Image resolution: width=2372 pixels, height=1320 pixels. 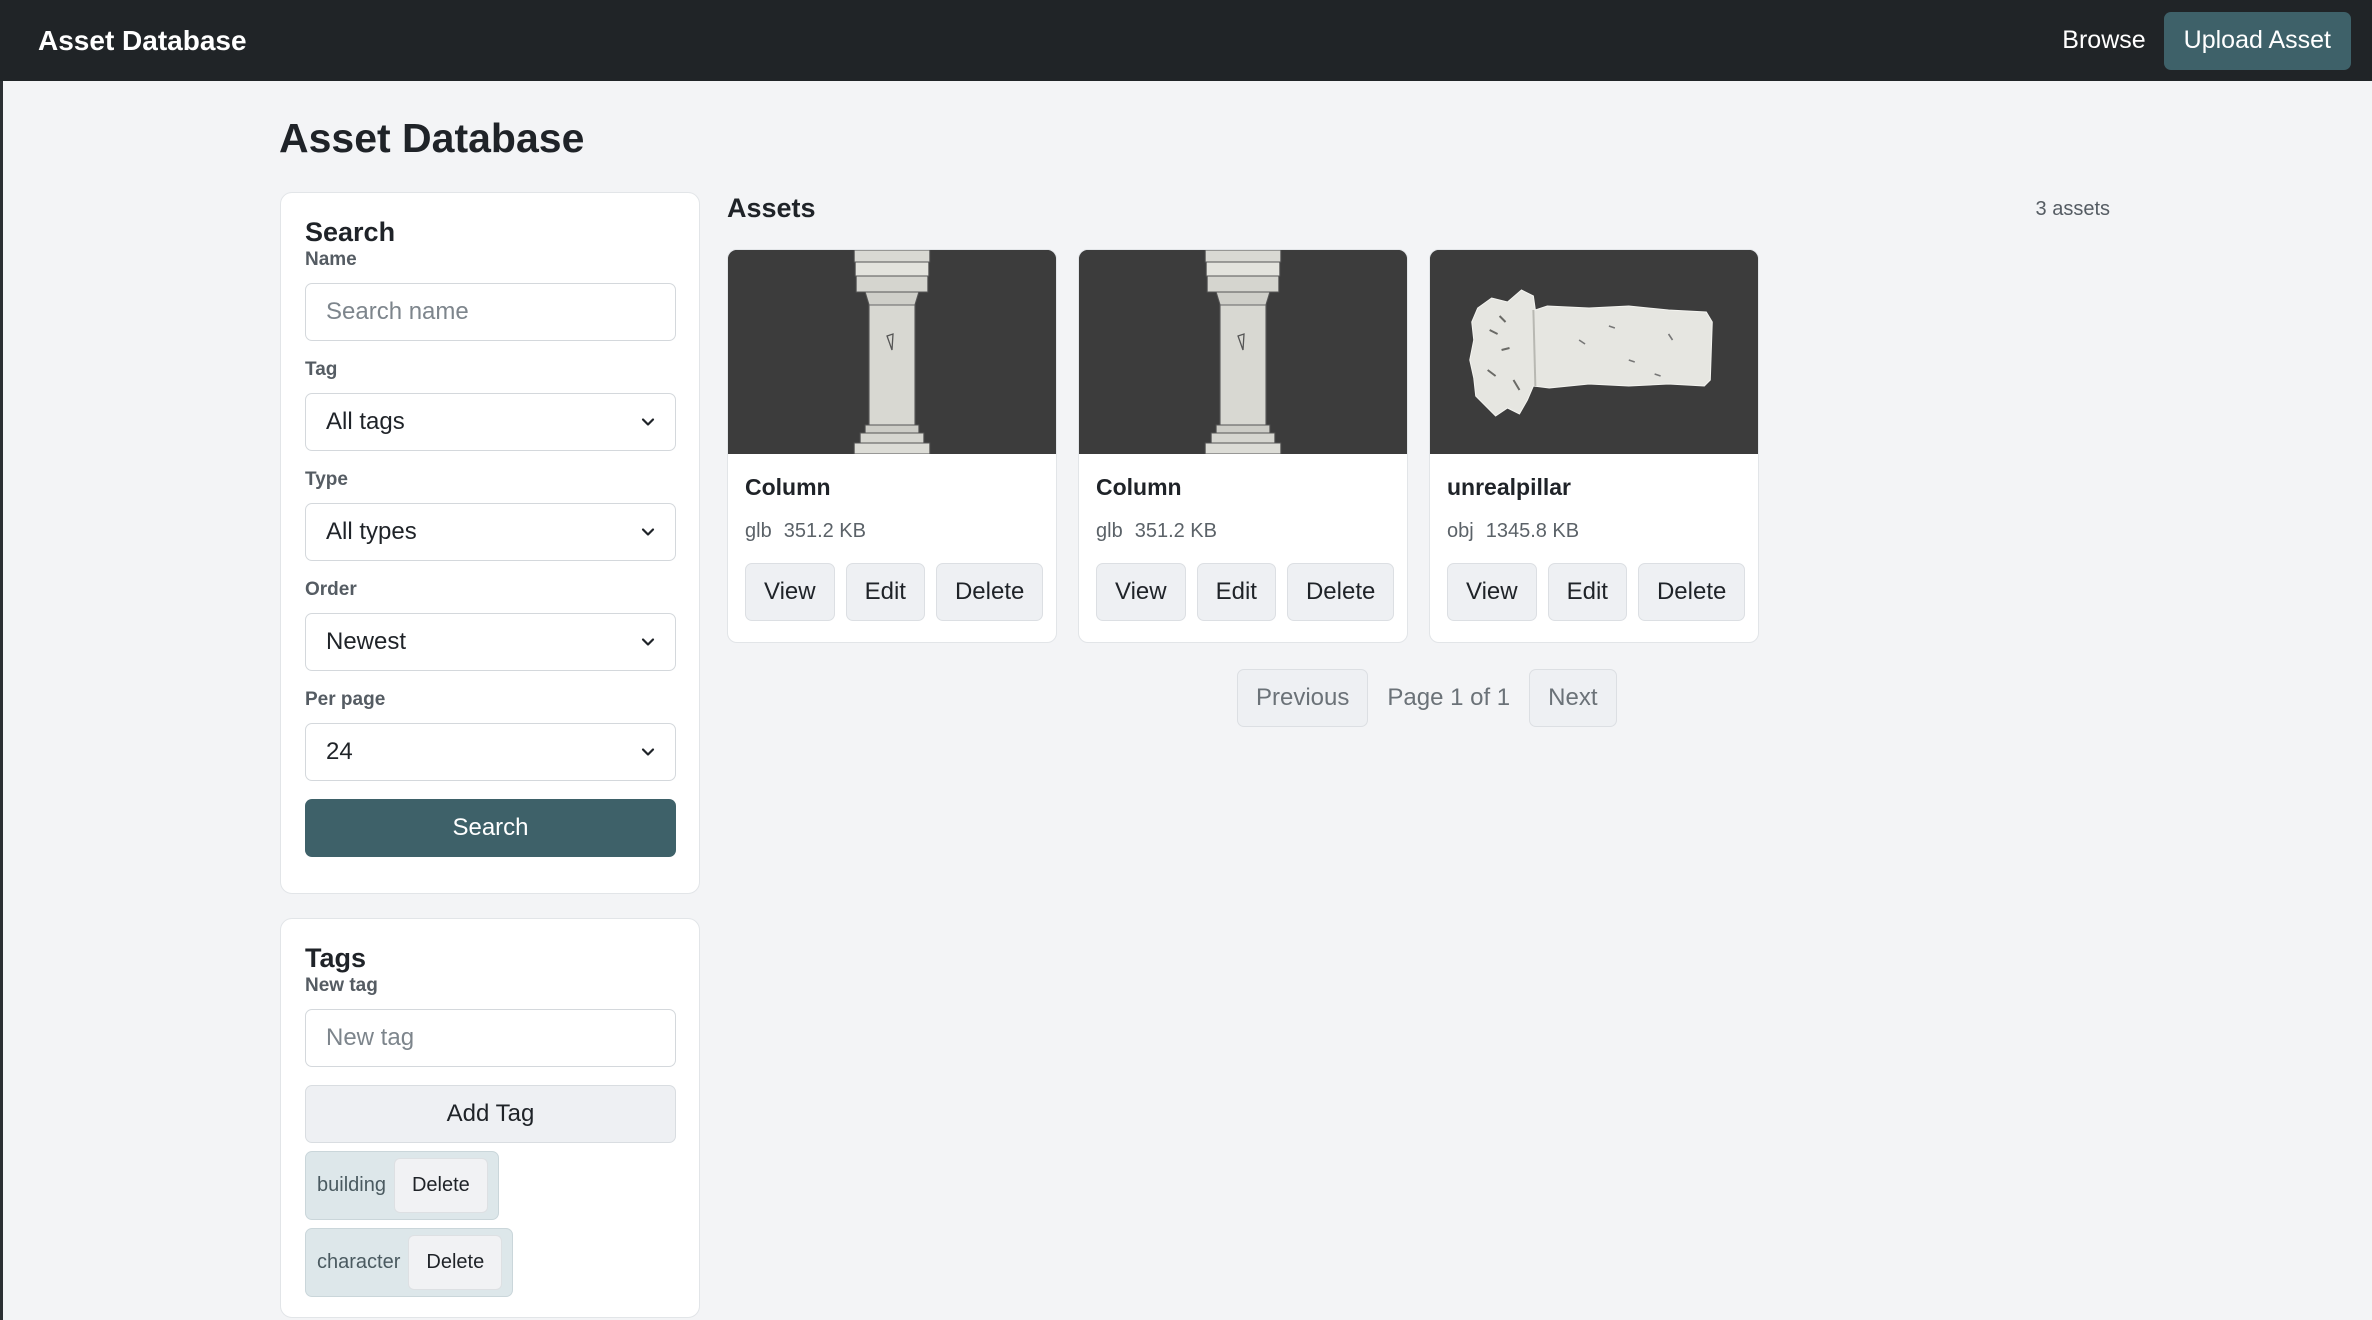 I want to click on tag-row: character Delete, so click(x=490, y=1262).